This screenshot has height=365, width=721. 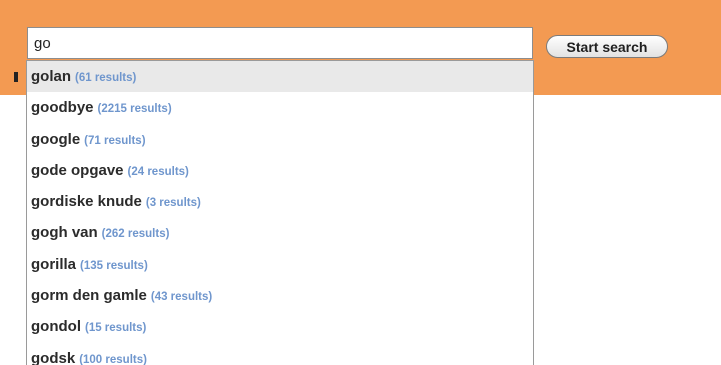 I want to click on suggestion-item: gorilla (135 results), so click(x=280, y=264).